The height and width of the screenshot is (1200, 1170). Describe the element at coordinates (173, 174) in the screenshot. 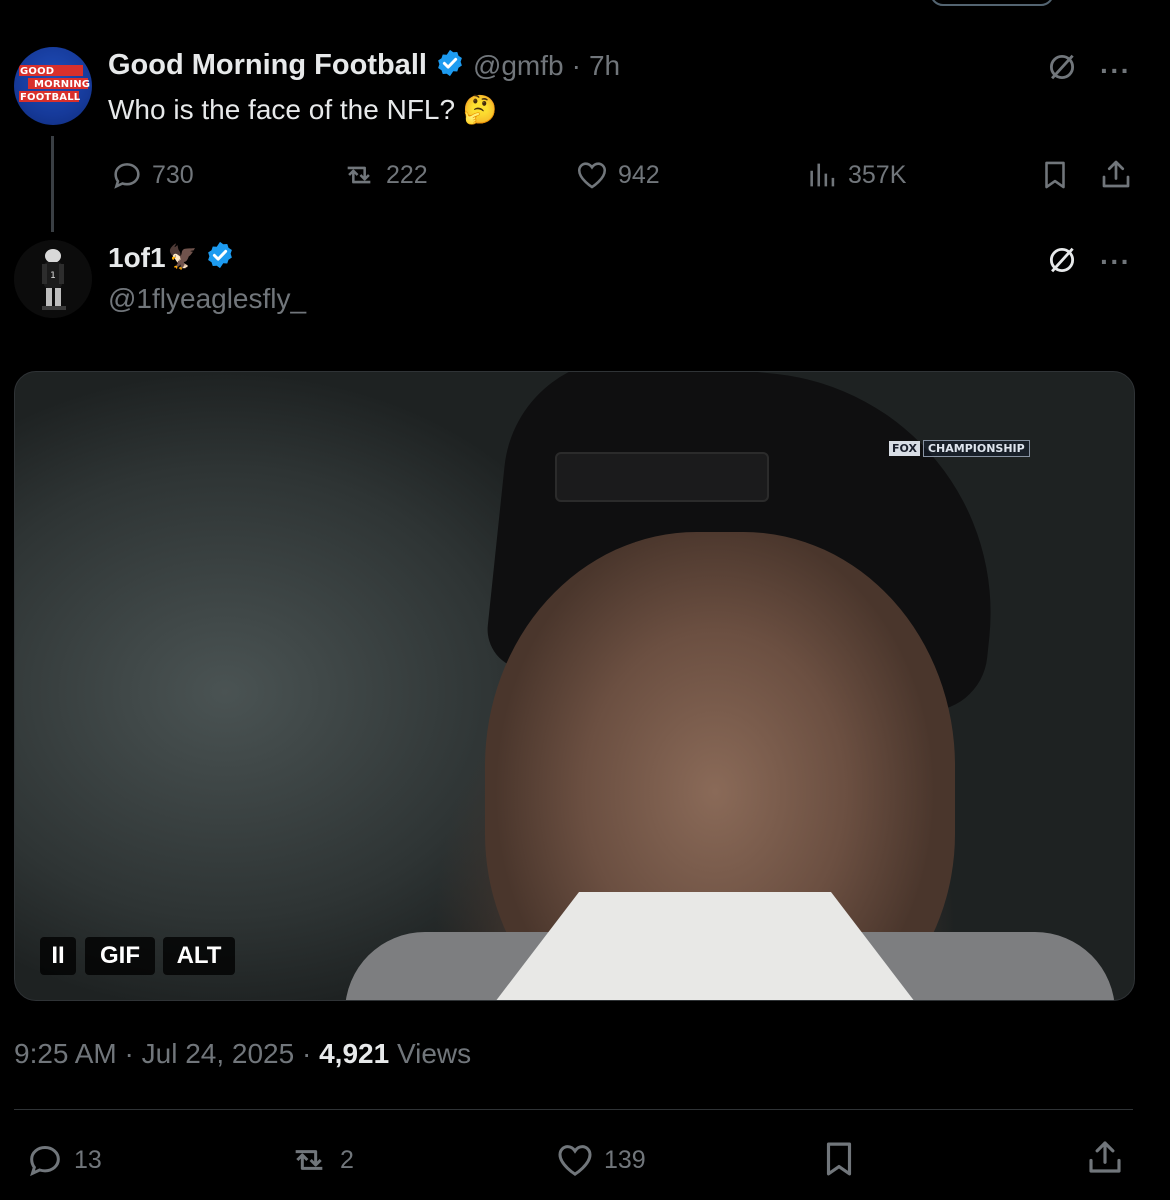

I see `reply-count: 730` at that location.